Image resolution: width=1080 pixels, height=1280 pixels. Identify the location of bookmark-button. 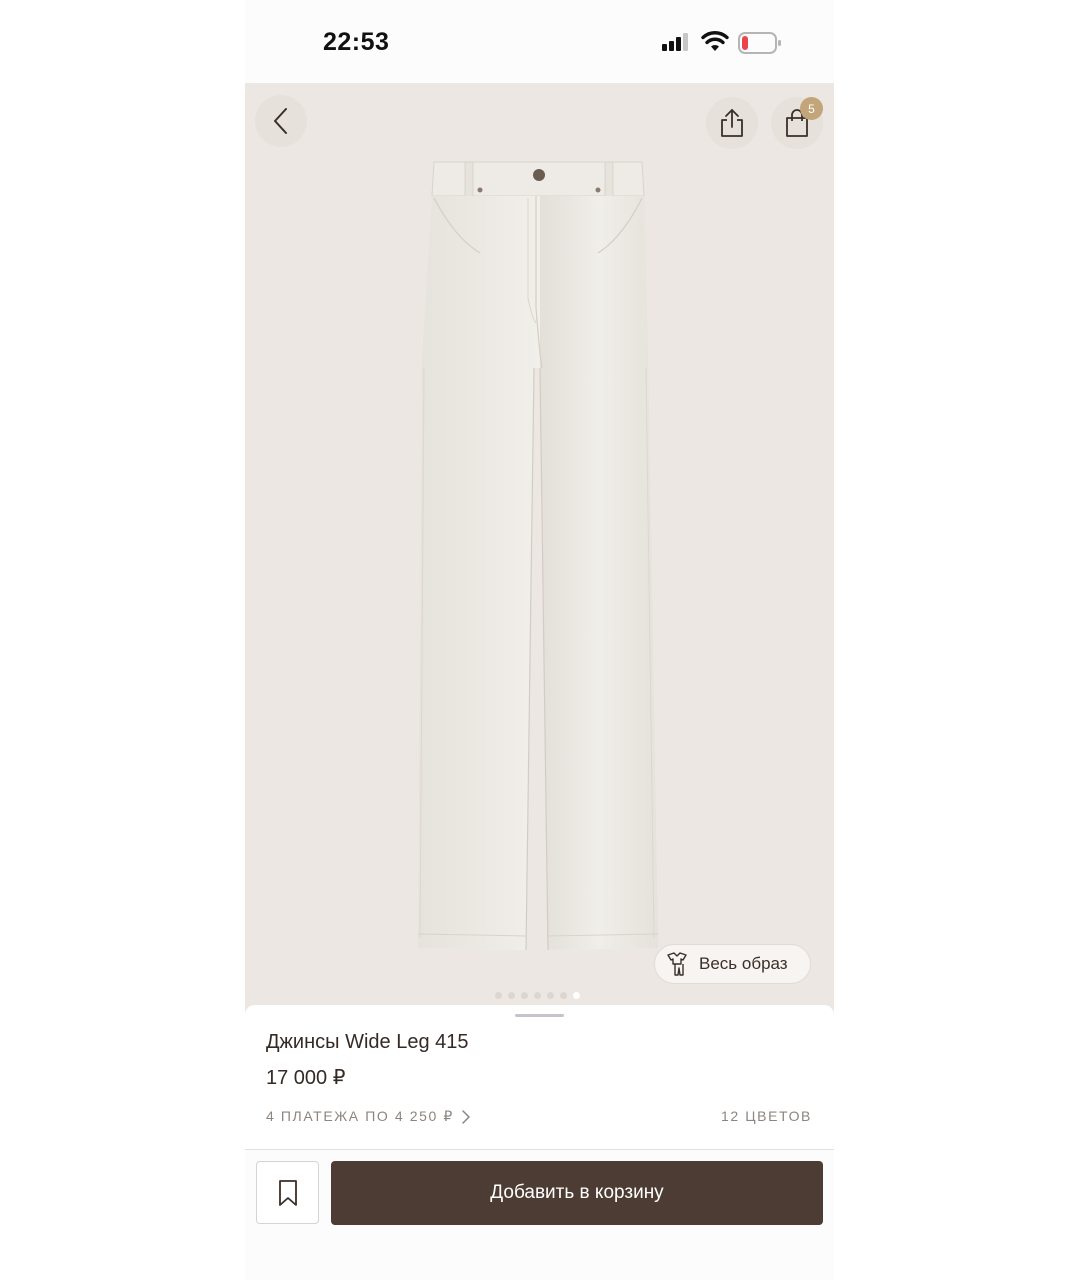
(287, 1192).